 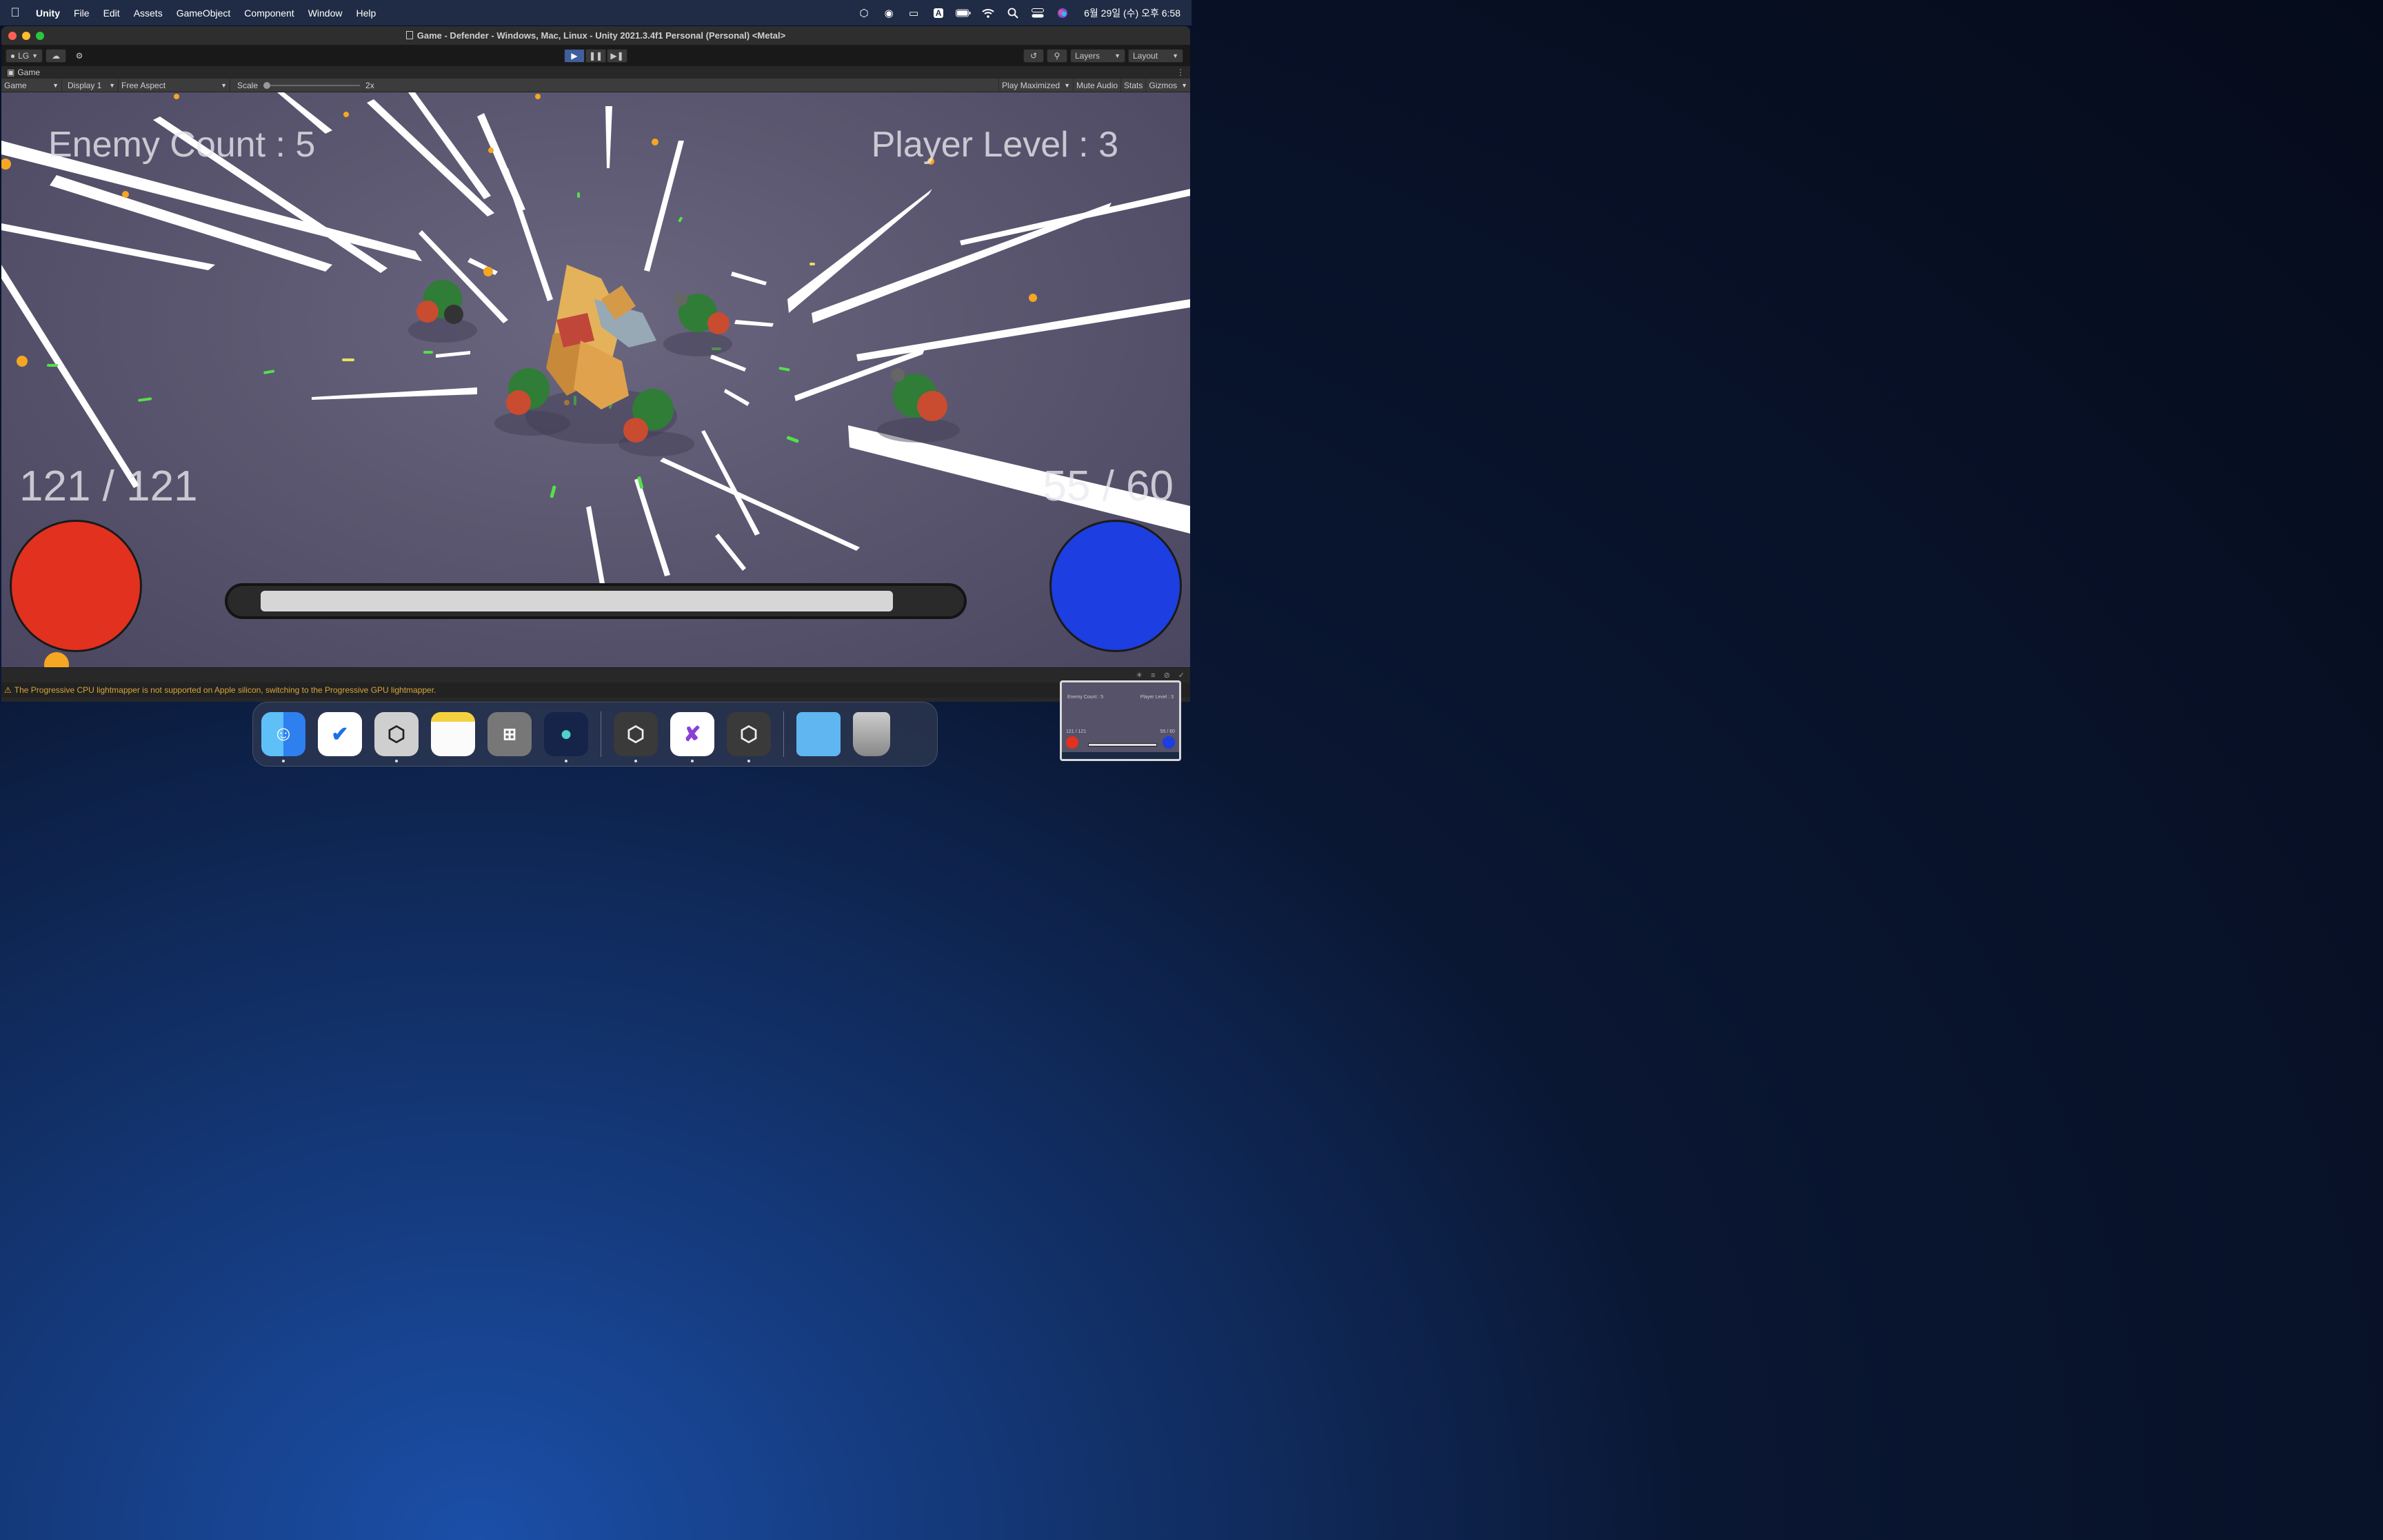 What do you see at coordinates (40, 36) in the screenshot?
I see `zoom-window-button` at bounding box center [40, 36].